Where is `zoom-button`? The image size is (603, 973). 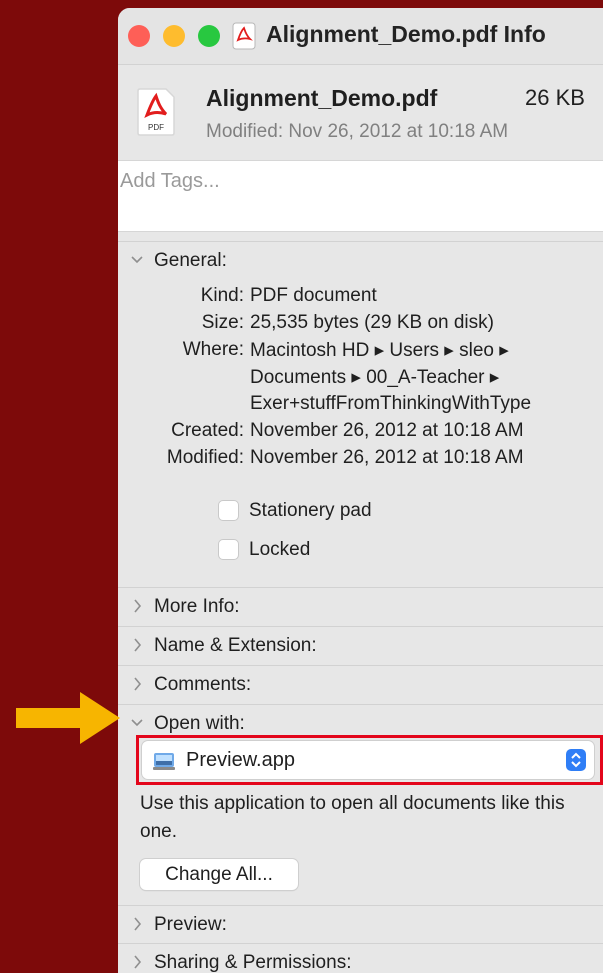 zoom-button is located at coordinates (209, 36).